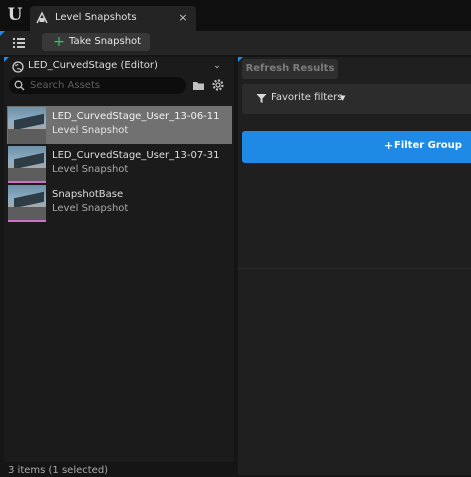 This screenshot has width=471, height=477. Describe the element at coordinates (88, 194) in the screenshot. I see `asset-name: SnapshotBase` at that location.